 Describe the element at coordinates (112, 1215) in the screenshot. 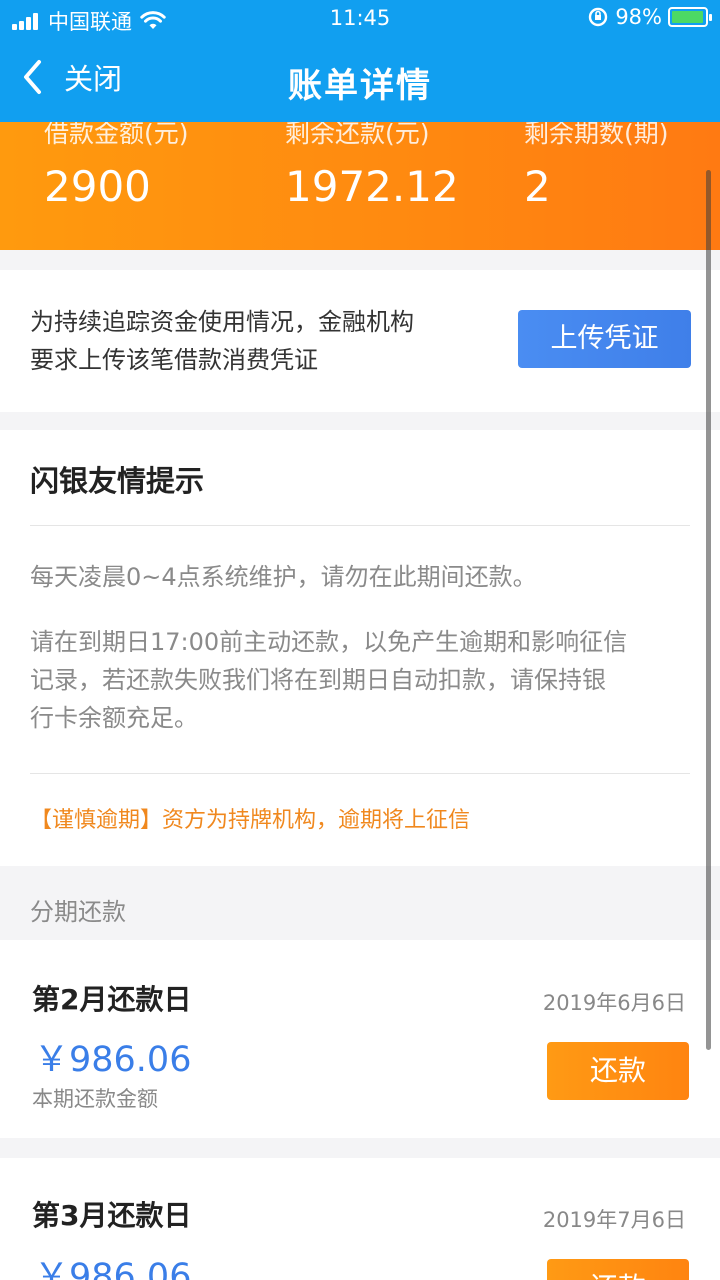

I see `installment-title: 第3月还款日` at that location.